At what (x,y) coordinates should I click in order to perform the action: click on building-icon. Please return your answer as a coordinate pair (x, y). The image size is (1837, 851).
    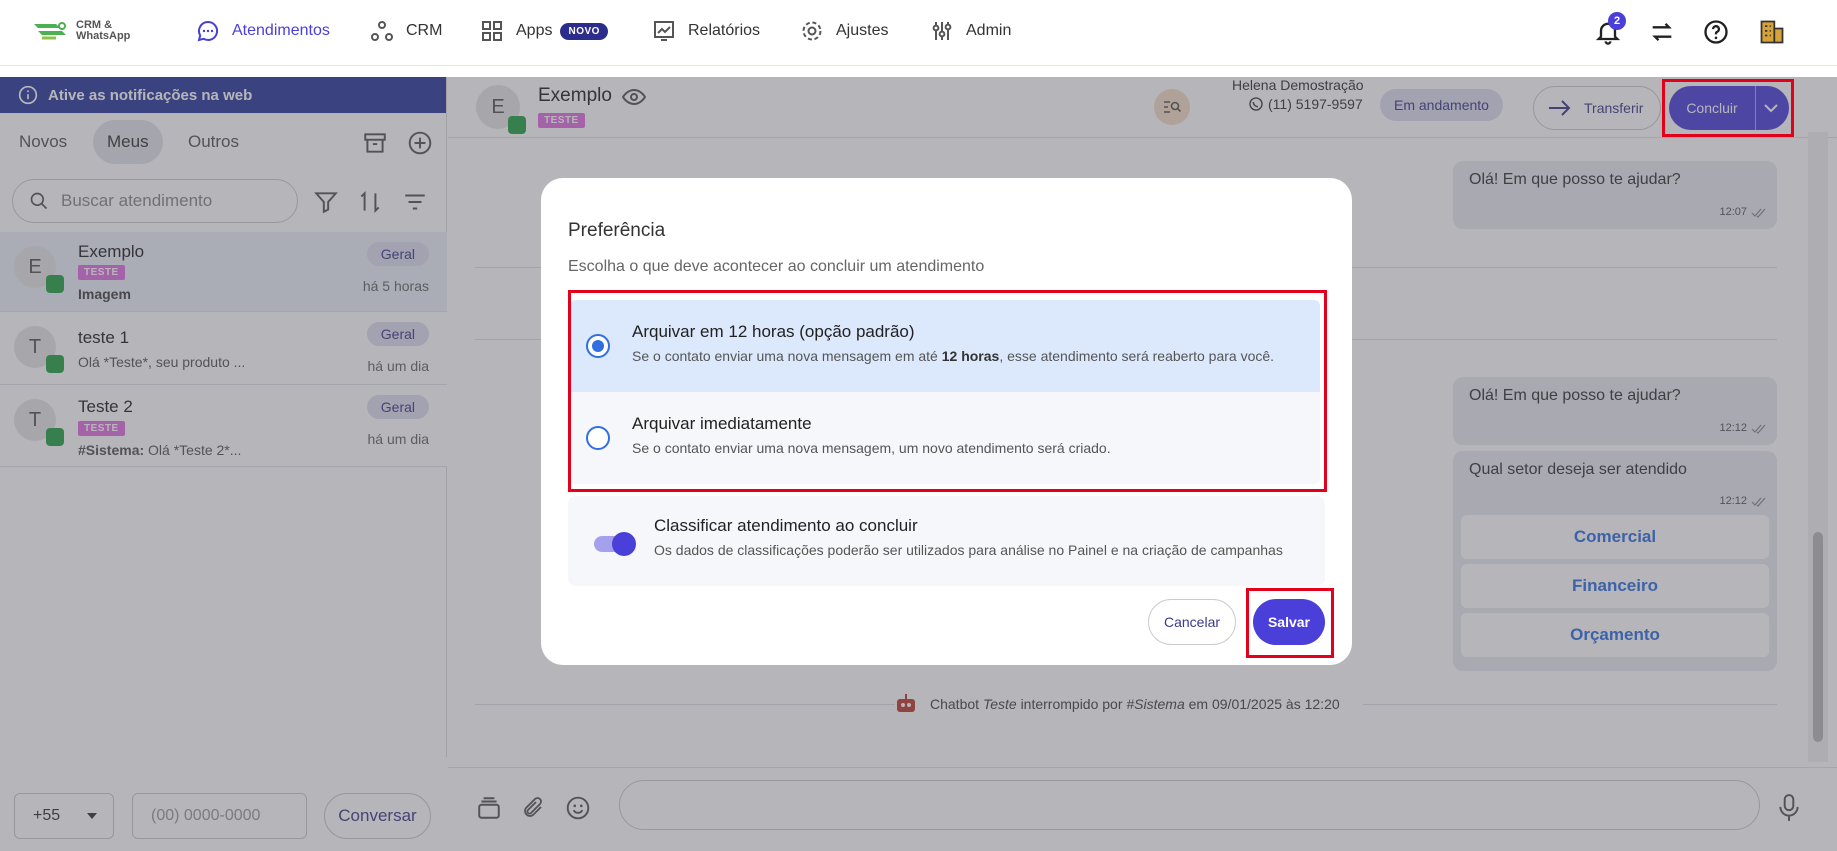
    Looking at the image, I should click on (1772, 32).